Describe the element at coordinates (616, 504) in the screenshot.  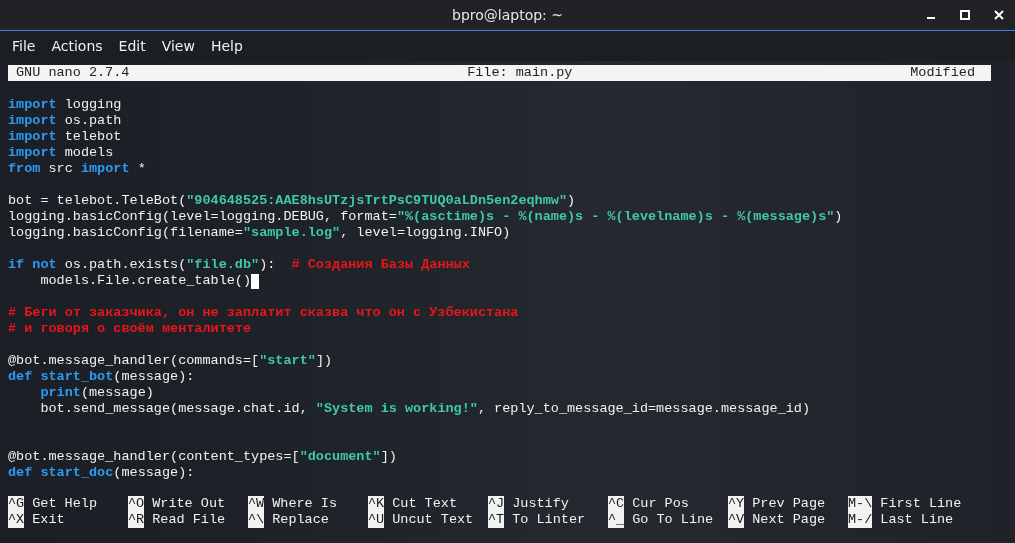
I see `shortcut-key: ^C` at that location.